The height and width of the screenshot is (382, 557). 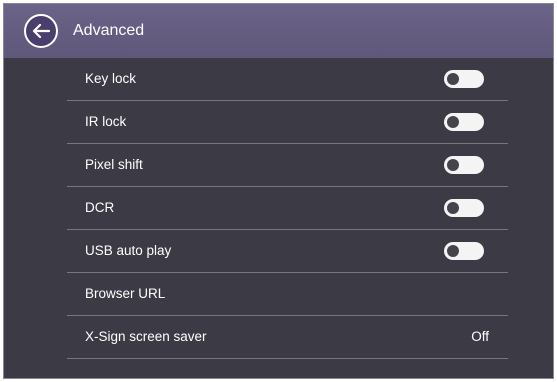 What do you see at coordinates (287, 251) in the screenshot?
I see `setting-row-usb-auto-play: USB auto play` at bounding box center [287, 251].